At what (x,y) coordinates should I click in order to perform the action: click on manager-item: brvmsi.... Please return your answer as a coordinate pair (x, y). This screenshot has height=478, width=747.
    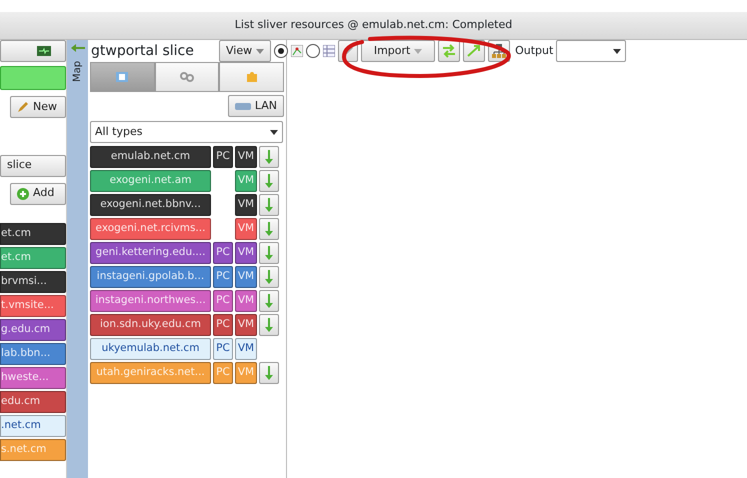
    Looking at the image, I should click on (33, 282).